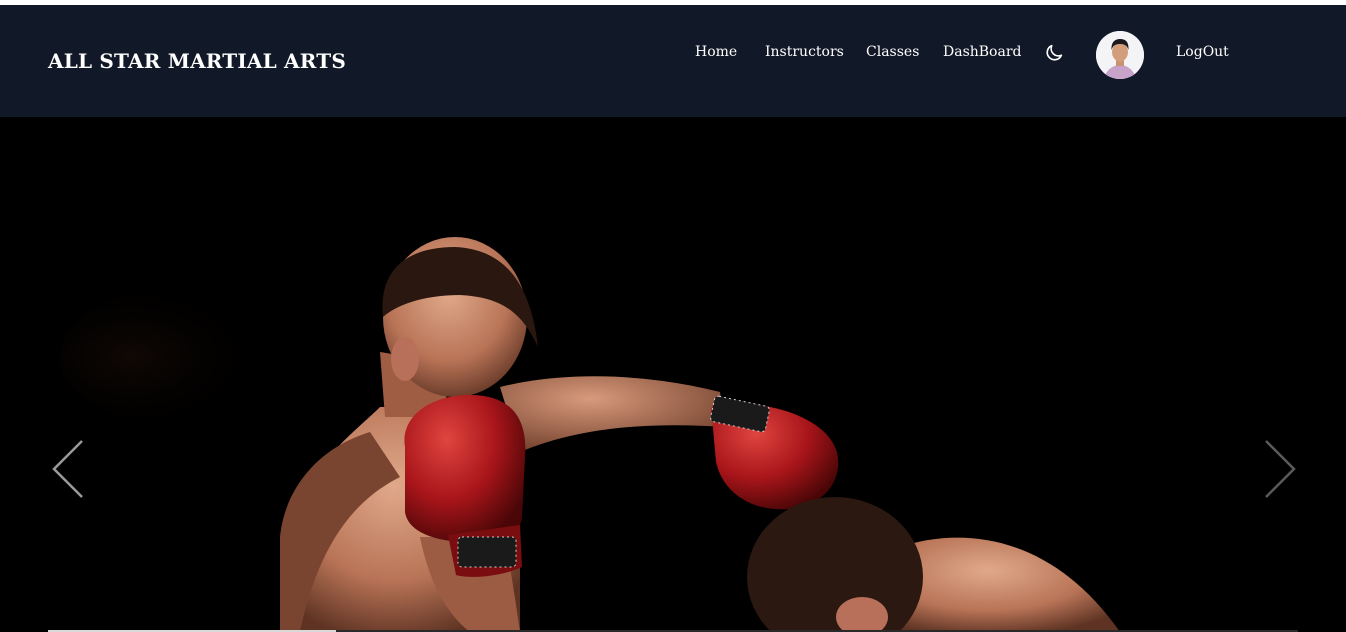  I want to click on logout-link: LogOut, so click(1202, 52).